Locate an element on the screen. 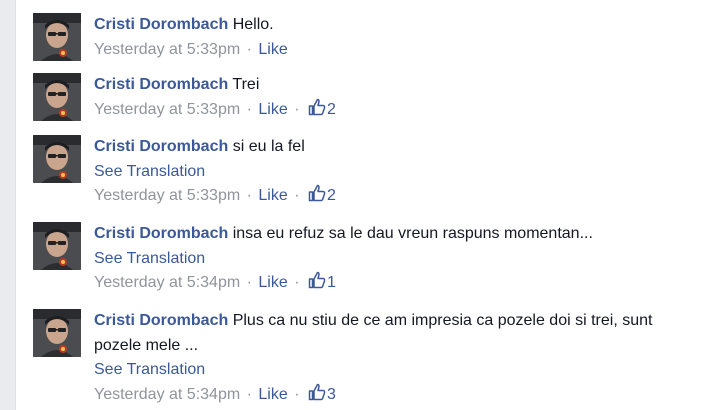 This screenshot has width=708, height=410. comment-meta: Yesterday at 5:34pm · Like · 3 is located at coordinates (389, 395).